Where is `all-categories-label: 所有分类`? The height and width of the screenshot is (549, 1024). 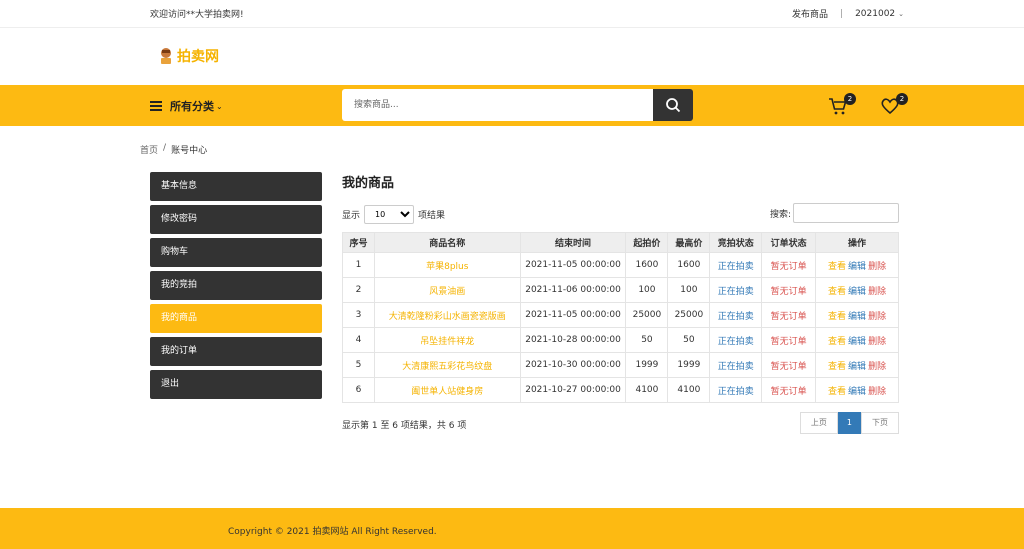
all-categories-label: 所有分类 is located at coordinates (192, 106).